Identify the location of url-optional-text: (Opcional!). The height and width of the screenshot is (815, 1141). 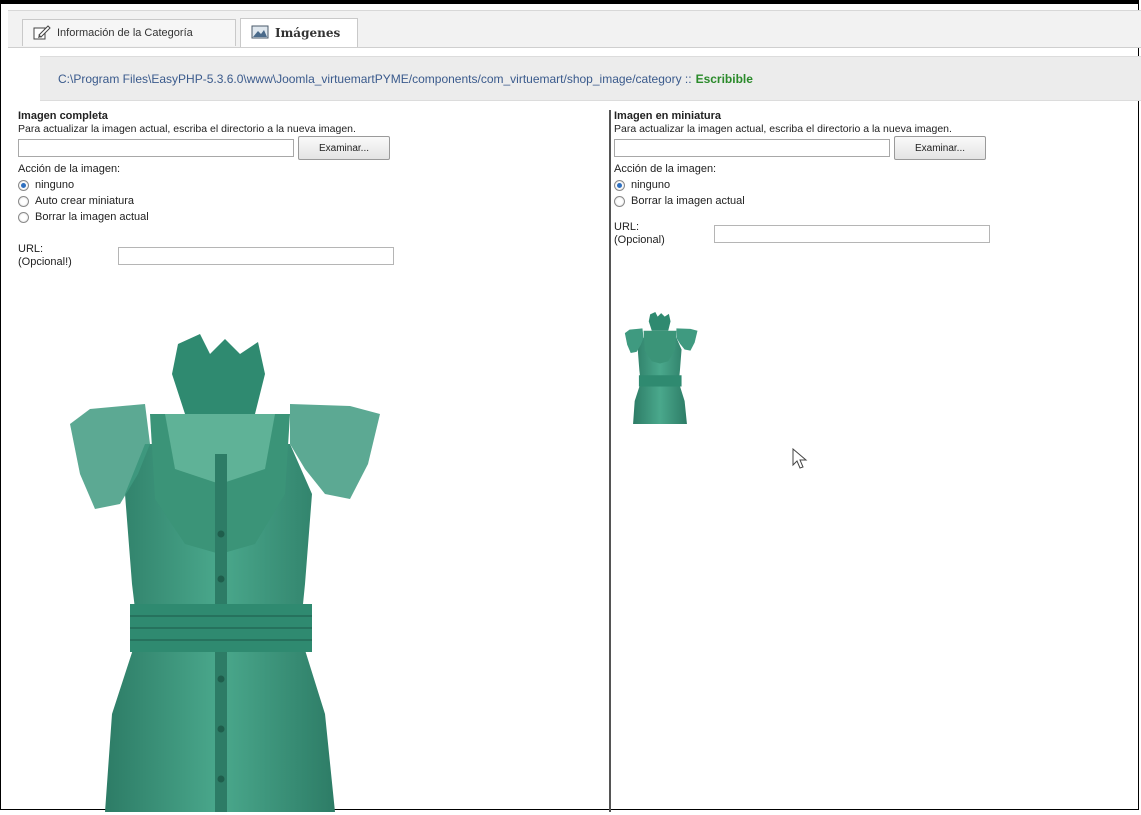
(45, 262).